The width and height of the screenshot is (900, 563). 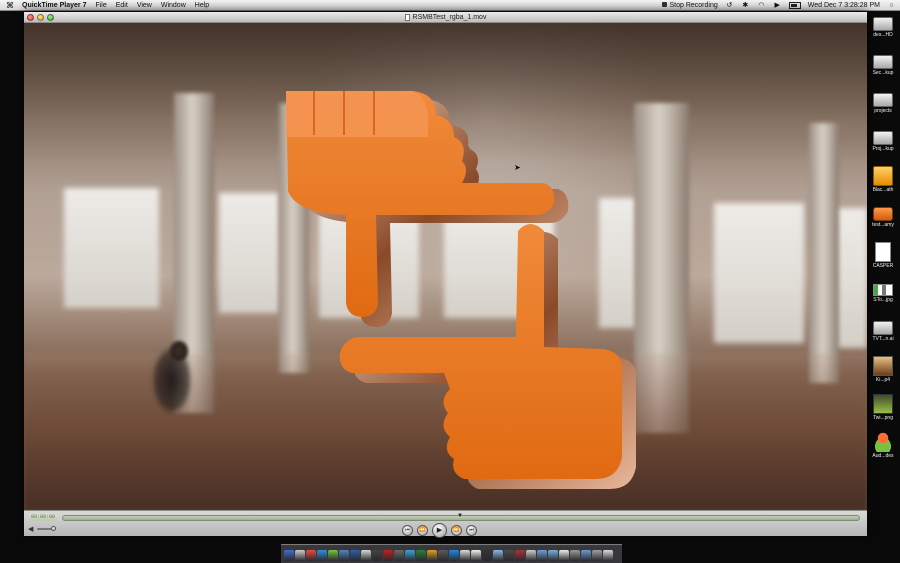 I want to click on volume-speaker-icon: ◀, so click(x=31, y=529).